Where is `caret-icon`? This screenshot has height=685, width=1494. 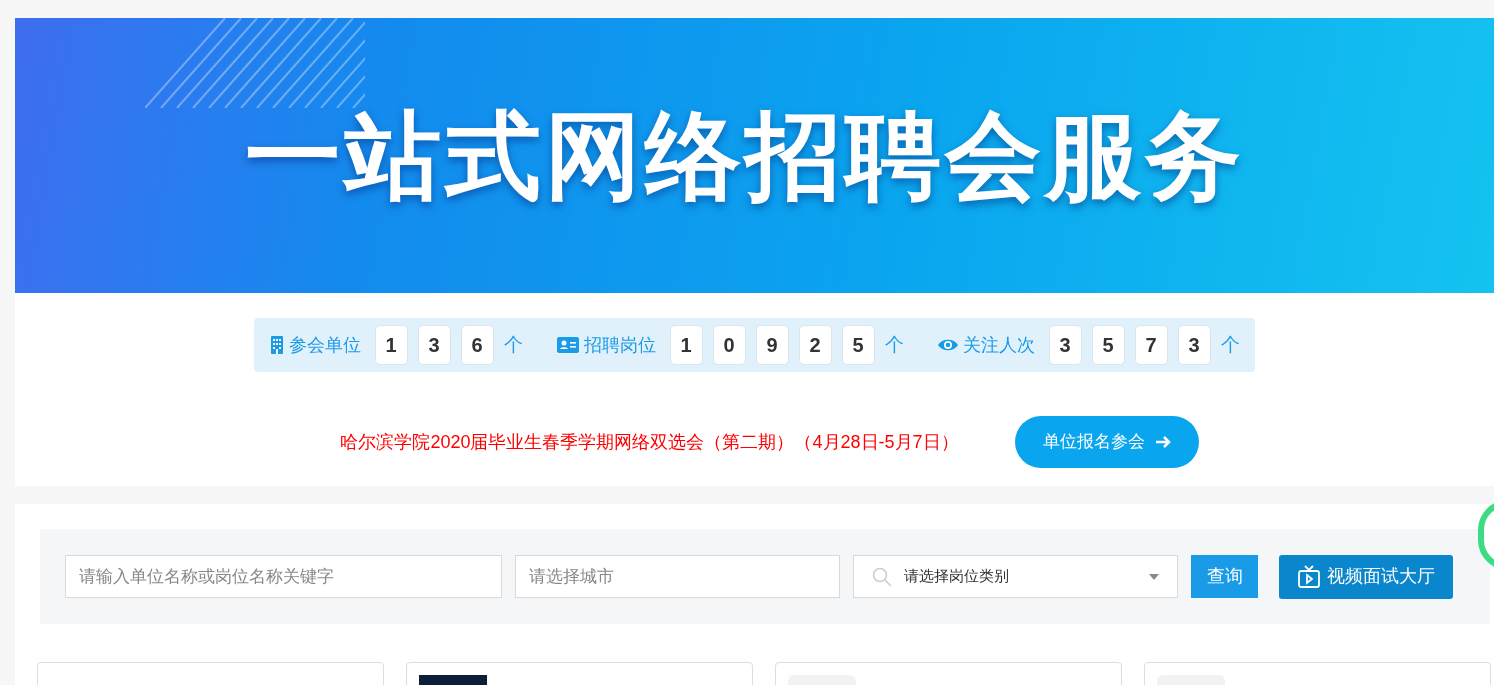 caret-icon is located at coordinates (1154, 576).